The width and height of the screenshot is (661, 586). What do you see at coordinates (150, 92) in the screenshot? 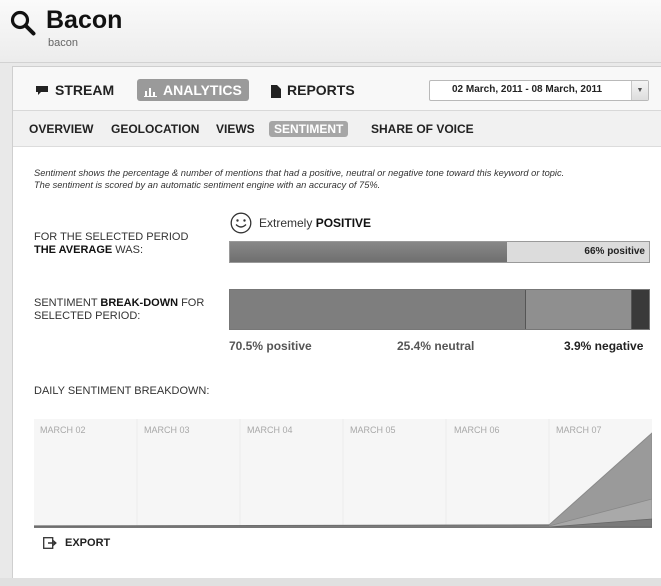
I see `bar-chart-icon` at bounding box center [150, 92].